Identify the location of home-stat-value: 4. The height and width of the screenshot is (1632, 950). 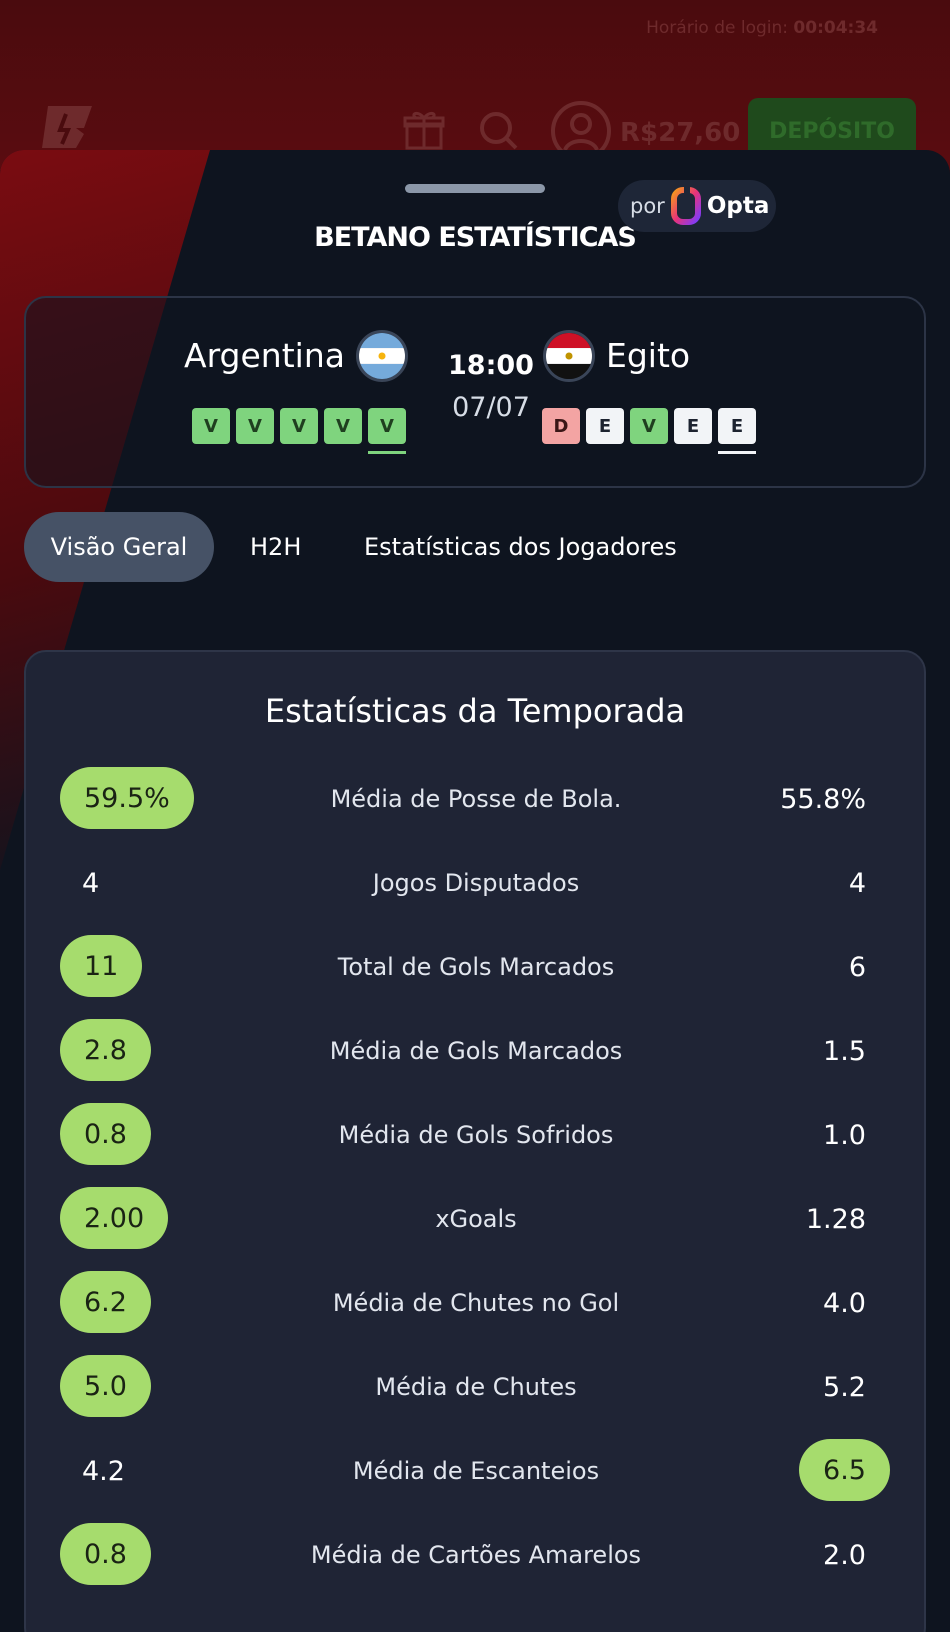
(91, 883).